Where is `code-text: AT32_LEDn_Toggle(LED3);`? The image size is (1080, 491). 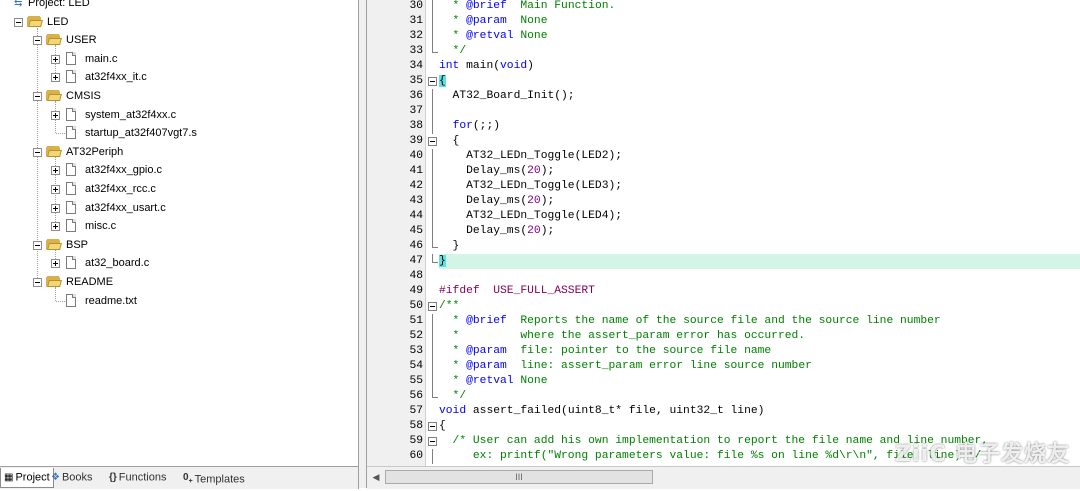
code-text: AT32_LEDn_Toggle(LED3); is located at coordinates (531, 186).